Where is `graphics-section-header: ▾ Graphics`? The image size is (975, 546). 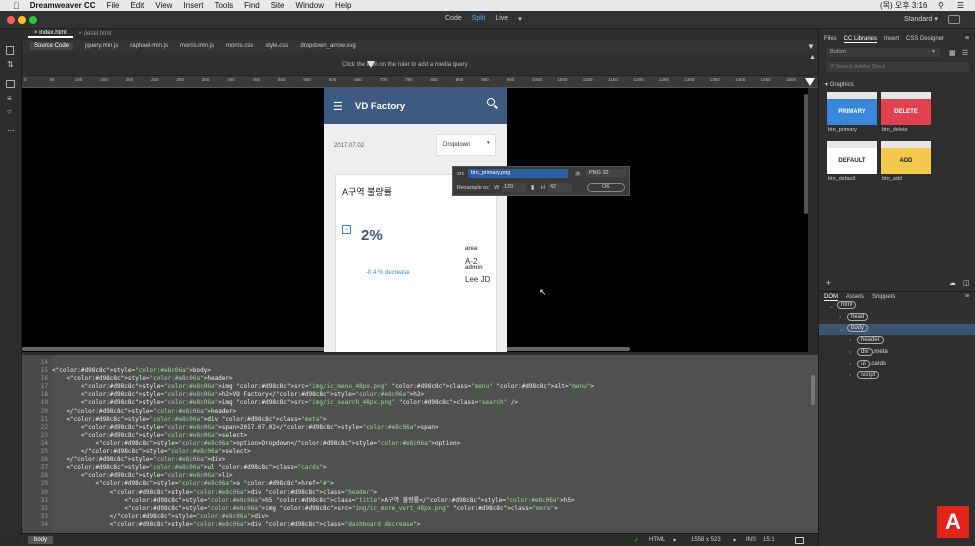
graphics-section-header: ▾ Graphics is located at coordinates (839, 84).